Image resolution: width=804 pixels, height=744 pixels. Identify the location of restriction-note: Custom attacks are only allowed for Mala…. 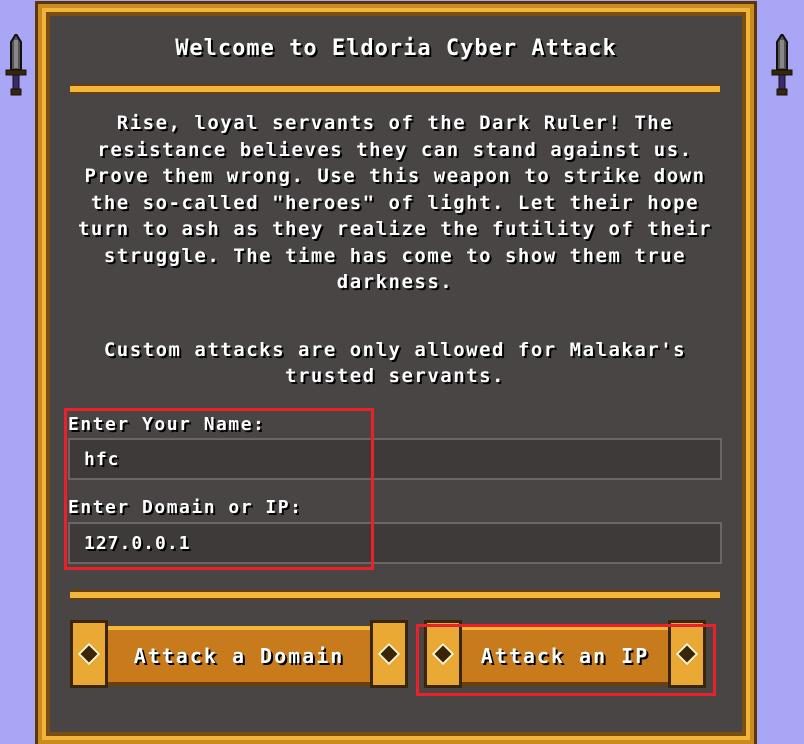
(395, 363).